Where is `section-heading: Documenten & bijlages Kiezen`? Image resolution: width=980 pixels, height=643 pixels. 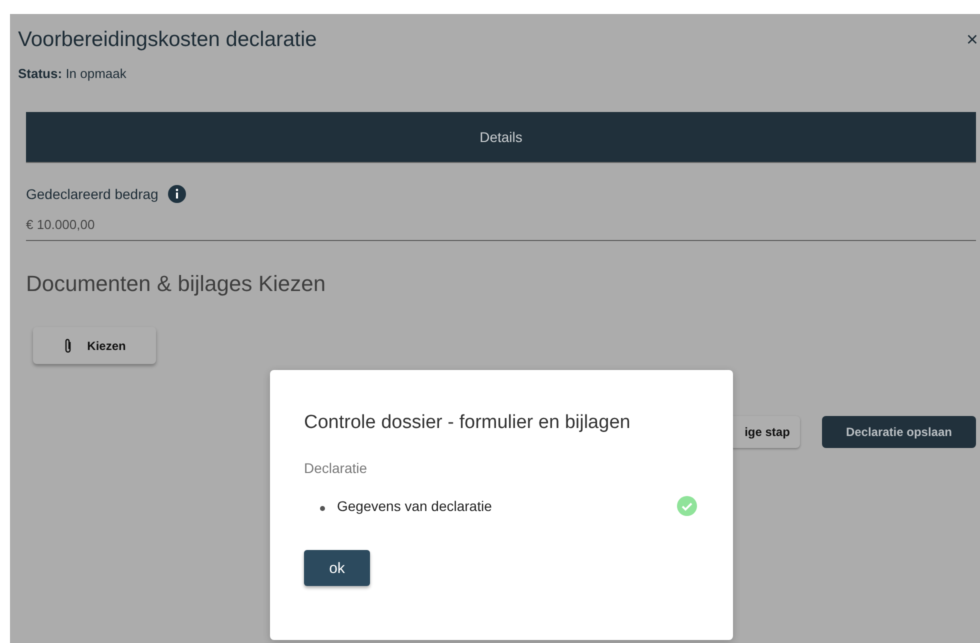 section-heading: Documenten & bijlages Kiezen is located at coordinates (176, 284).